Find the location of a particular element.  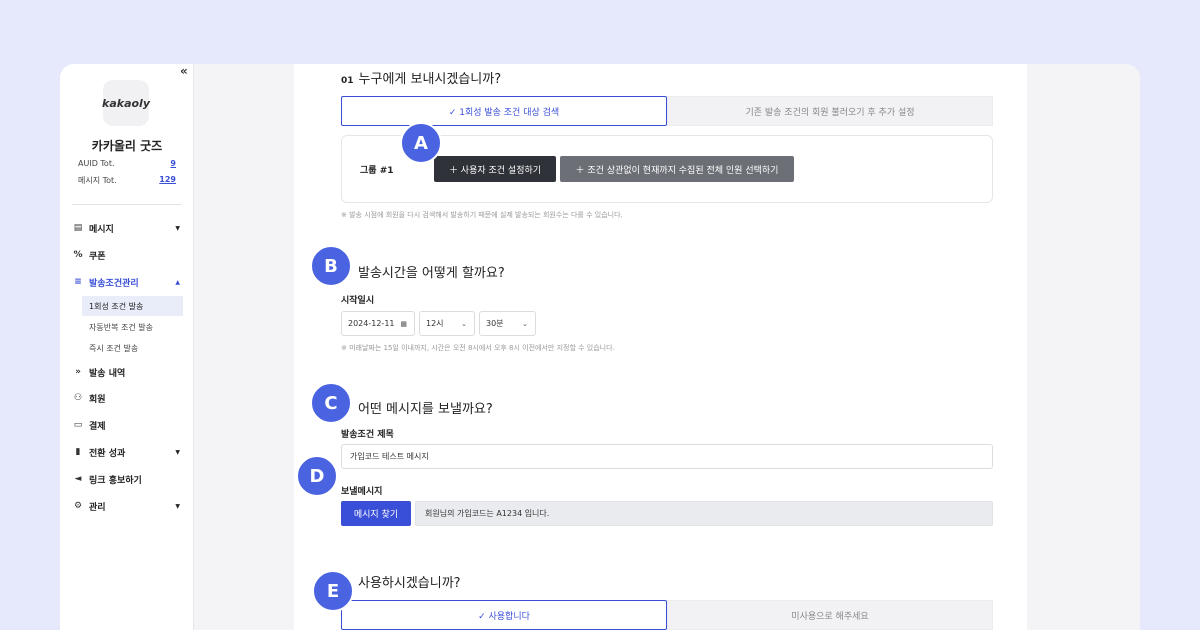

stat-auid: AUID Tot. 9 is located at coordinates (127, 163).